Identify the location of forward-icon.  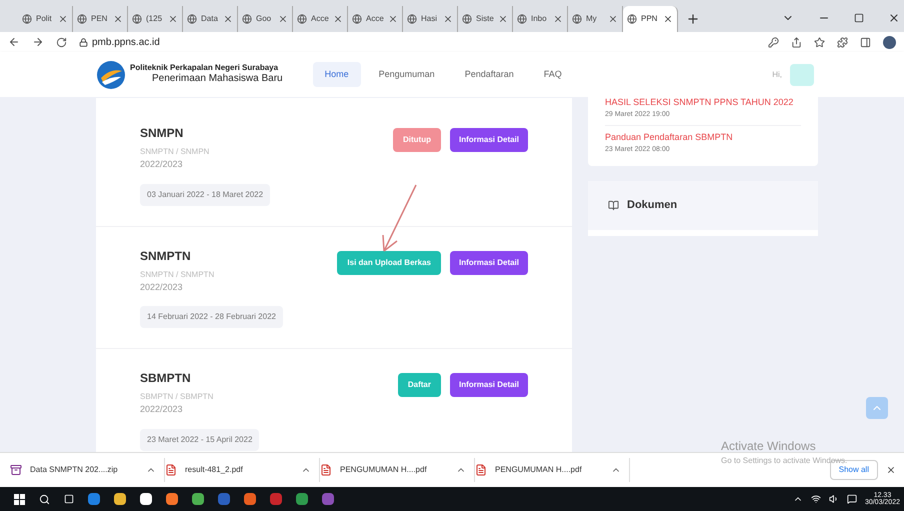
(38, 42).